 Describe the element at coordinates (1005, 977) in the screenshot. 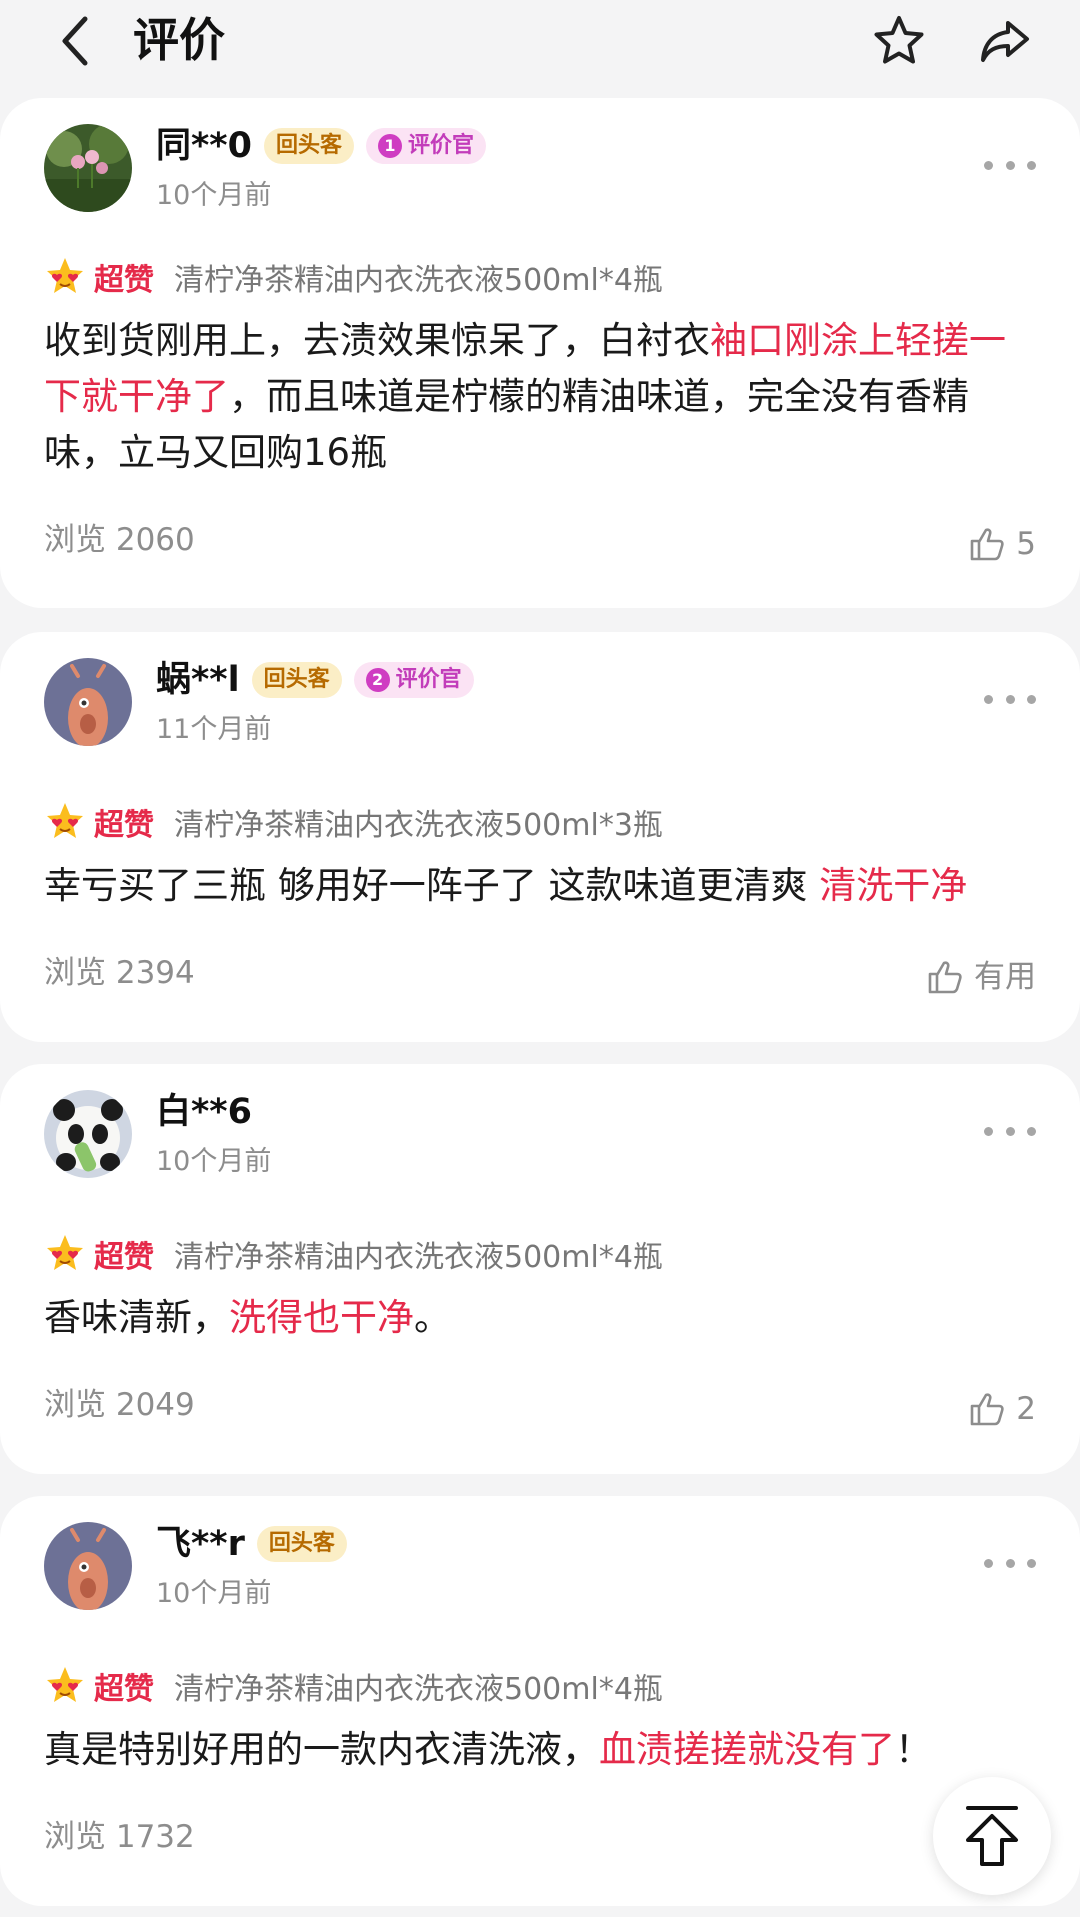

I see `helpful-label: 有用` at that location.